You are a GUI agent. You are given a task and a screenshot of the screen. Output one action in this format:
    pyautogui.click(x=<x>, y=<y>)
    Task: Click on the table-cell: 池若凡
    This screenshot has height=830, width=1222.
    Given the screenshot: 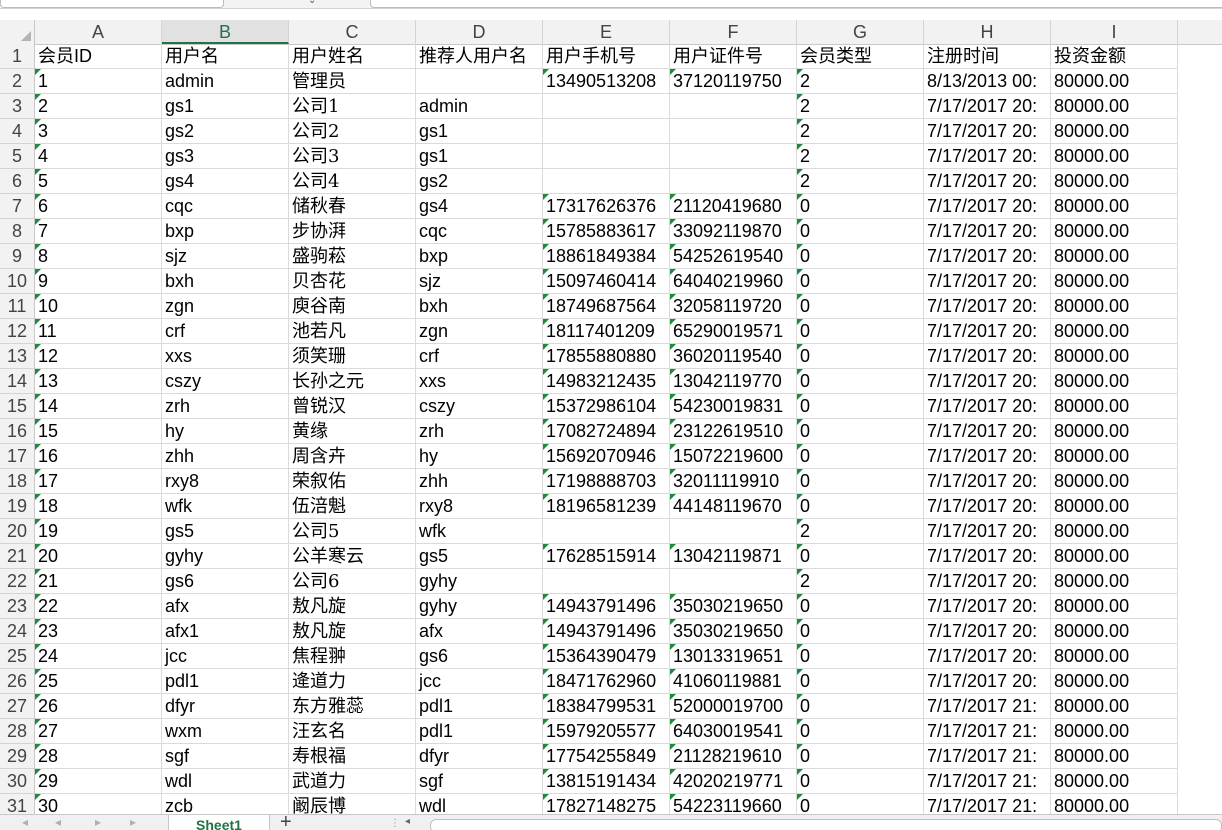 What is the action you would take?
    pyautogui.click(x=352, y=331)
    